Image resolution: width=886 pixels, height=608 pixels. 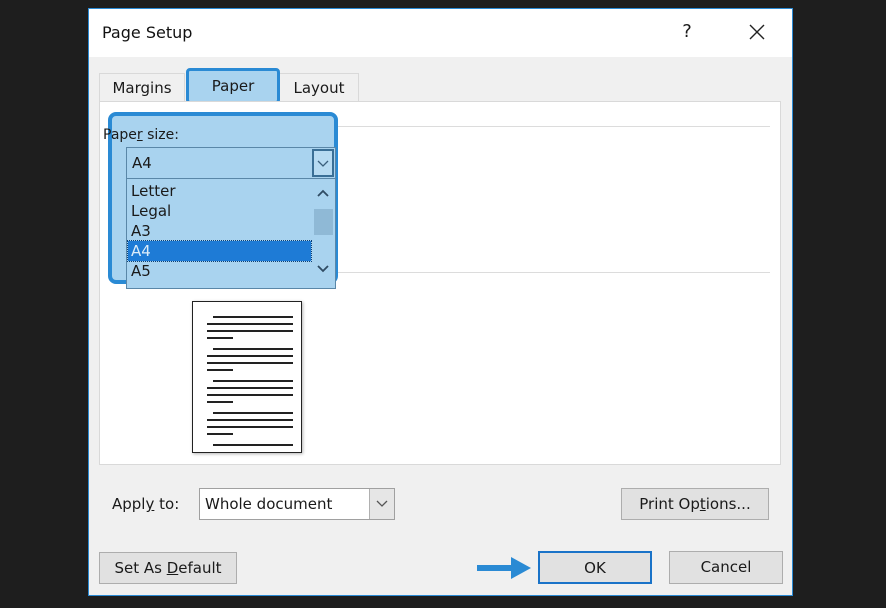 What do you see at coordinates (142, 88) in the screenshot?
I see `tab-margins: Margins` at bounding box center [142, 88].